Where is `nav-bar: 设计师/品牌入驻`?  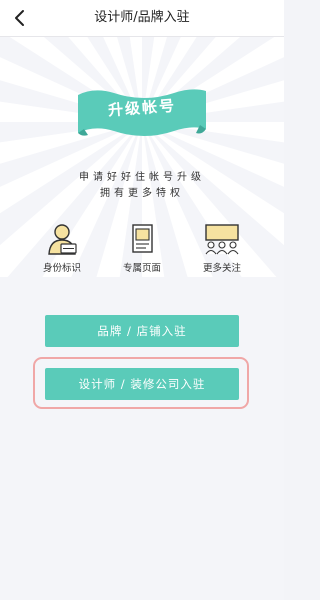
nav-bar: 设计师/品牌入驻 is located at coordinates (142, 18).